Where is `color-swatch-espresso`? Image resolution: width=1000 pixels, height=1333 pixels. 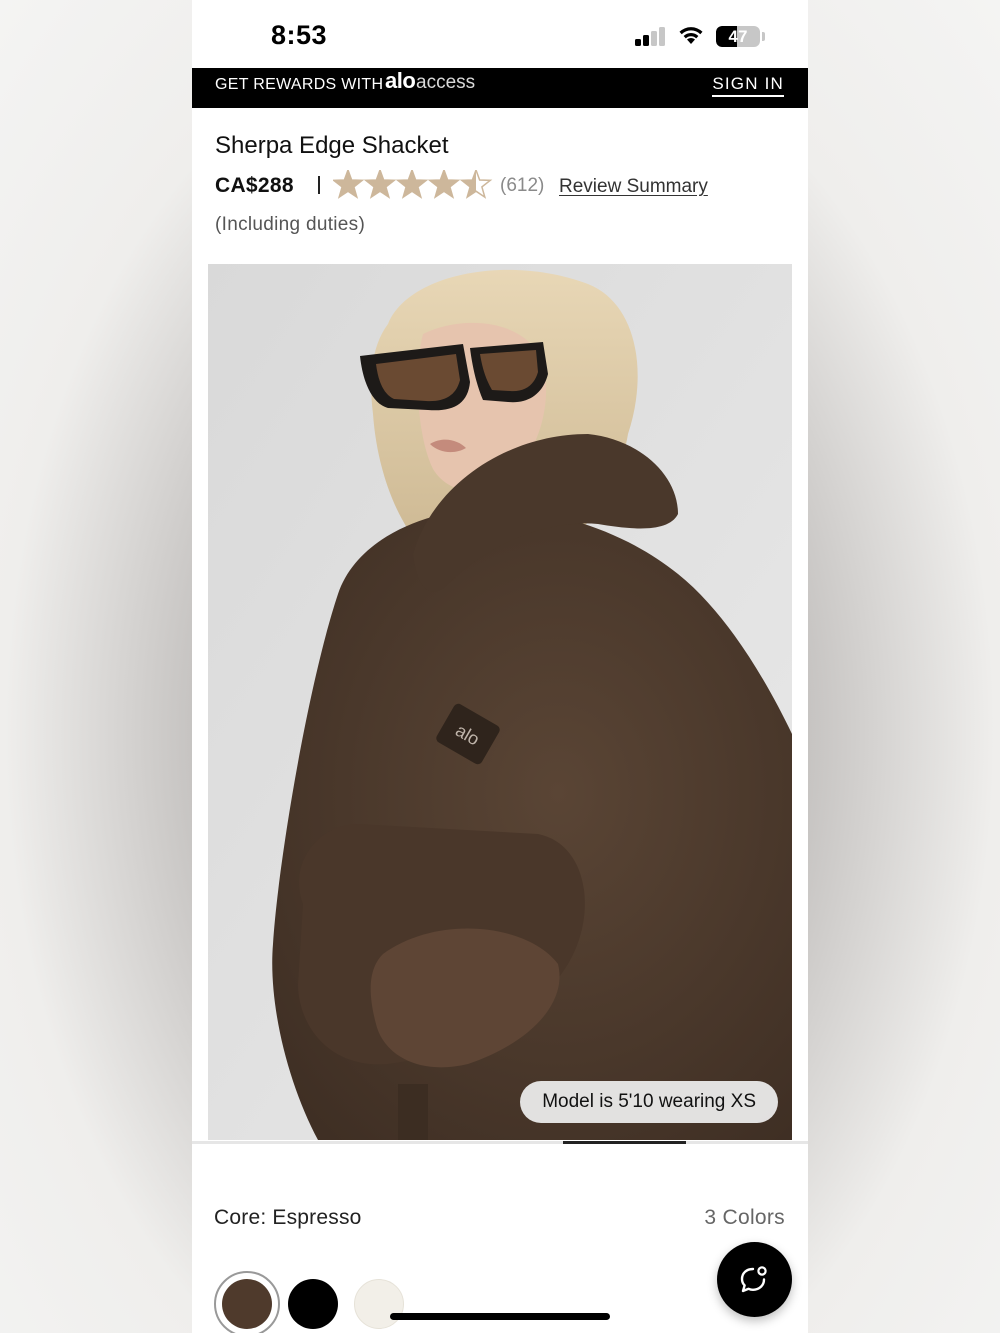
color-swatch-espresso is located at coordinates (247, 1304).